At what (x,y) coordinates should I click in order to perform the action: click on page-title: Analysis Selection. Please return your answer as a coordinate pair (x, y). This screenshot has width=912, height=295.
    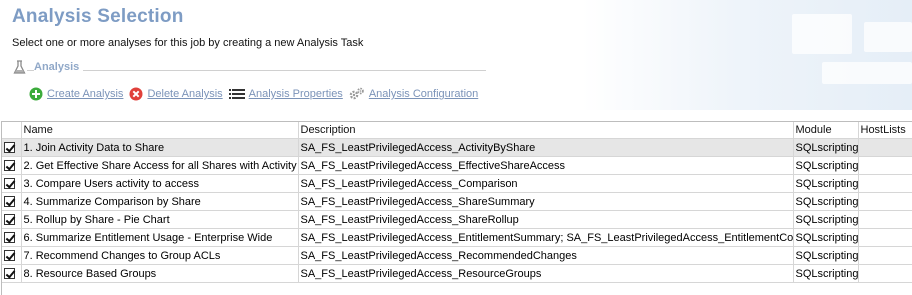
    Looking at the image, I should click on (98, 16).